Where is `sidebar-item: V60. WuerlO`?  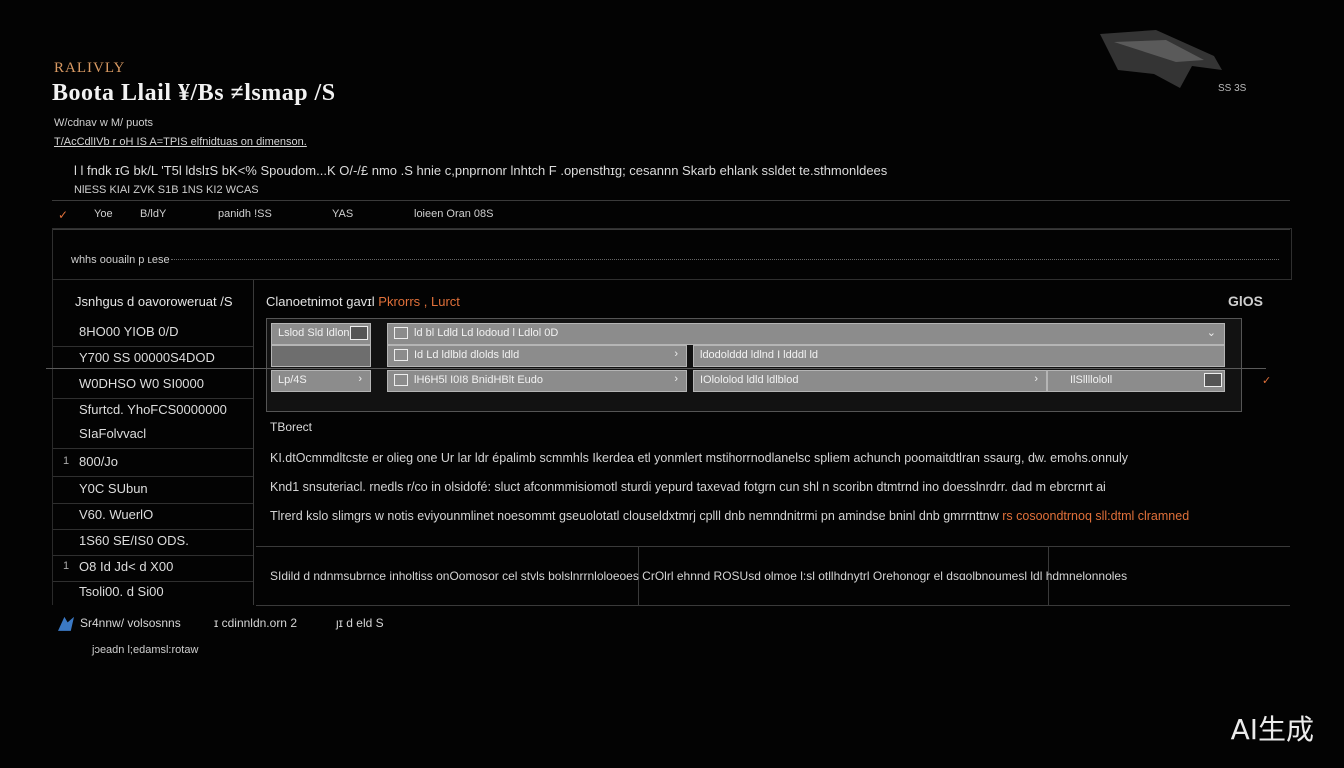
sidebar-item: V60. WuerlO is located at coordinates (153, 516).